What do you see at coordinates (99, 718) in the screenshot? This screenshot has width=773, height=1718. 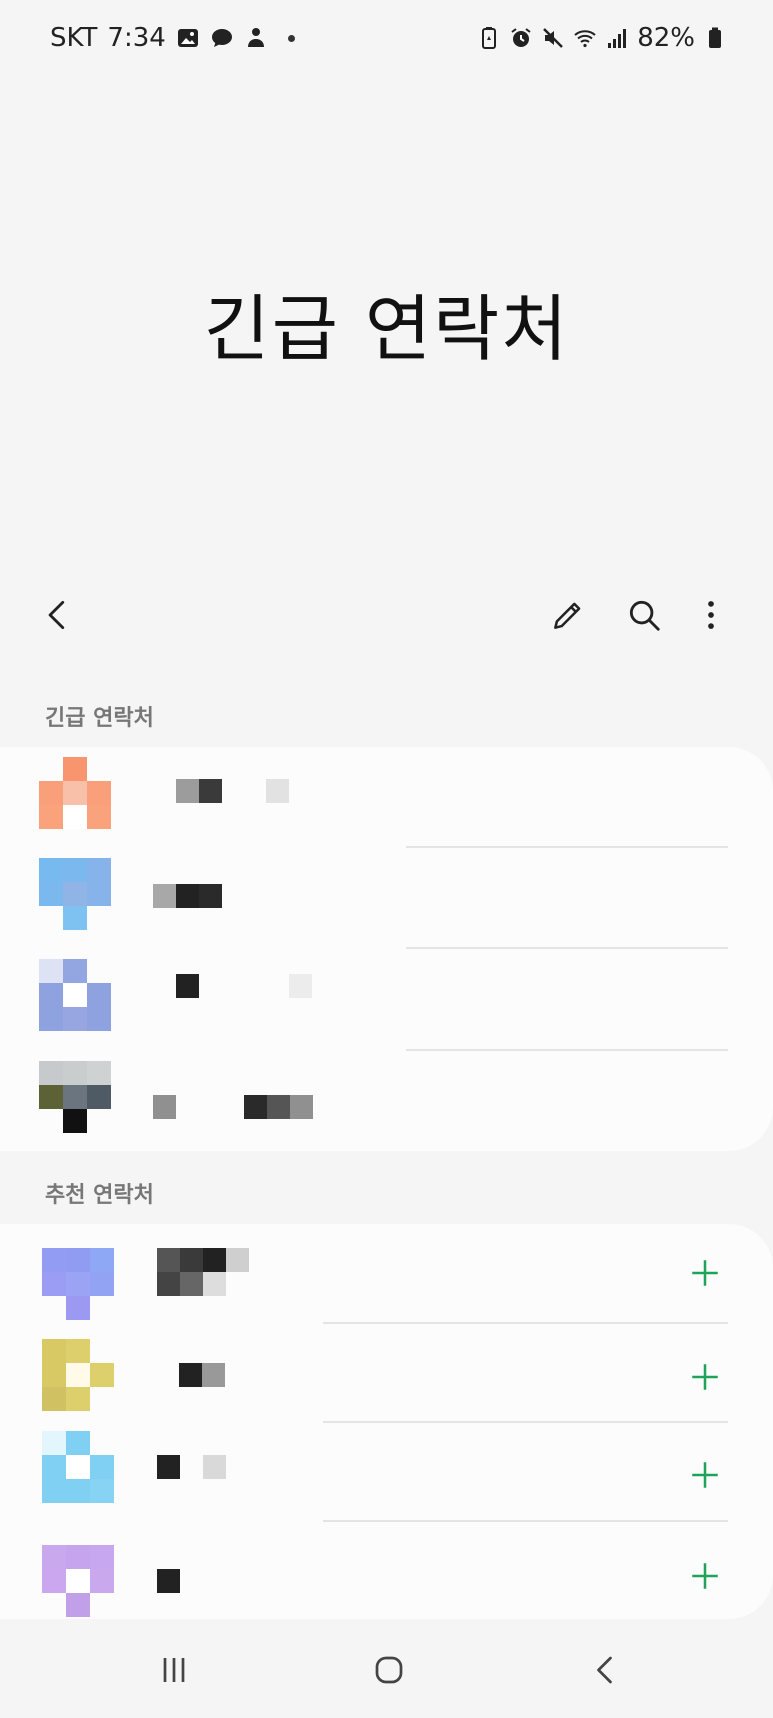 I see `emergency-section-label: 긴급 연락처` at bounding box center [99, 718].